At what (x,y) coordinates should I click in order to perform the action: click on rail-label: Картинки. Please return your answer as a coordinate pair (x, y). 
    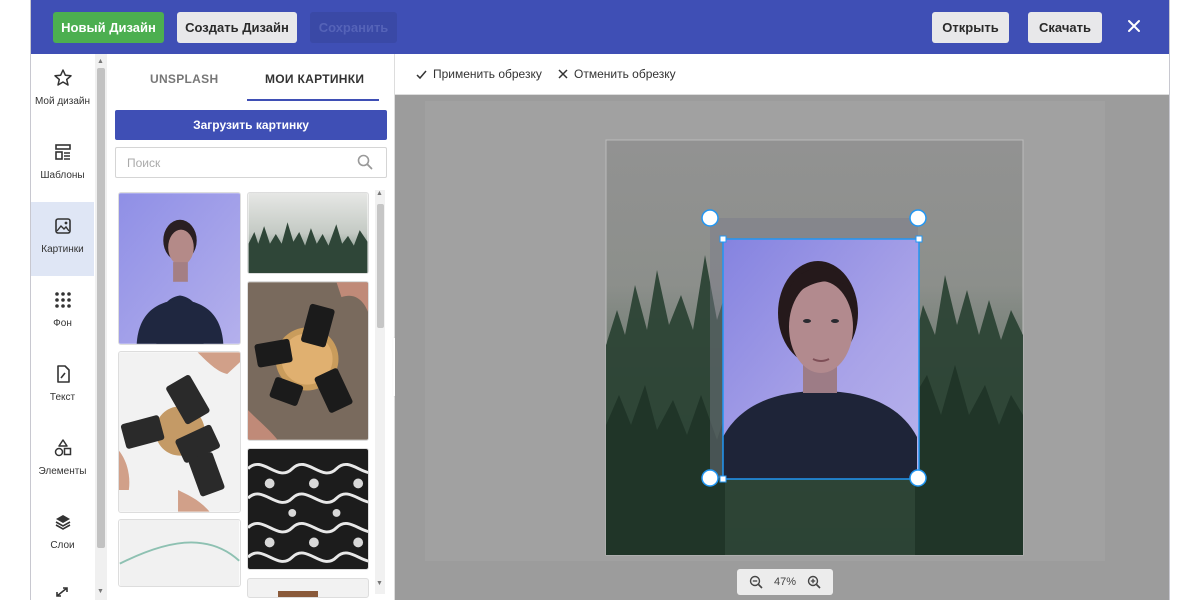
    Looking at the image, I should click on (62, 249).